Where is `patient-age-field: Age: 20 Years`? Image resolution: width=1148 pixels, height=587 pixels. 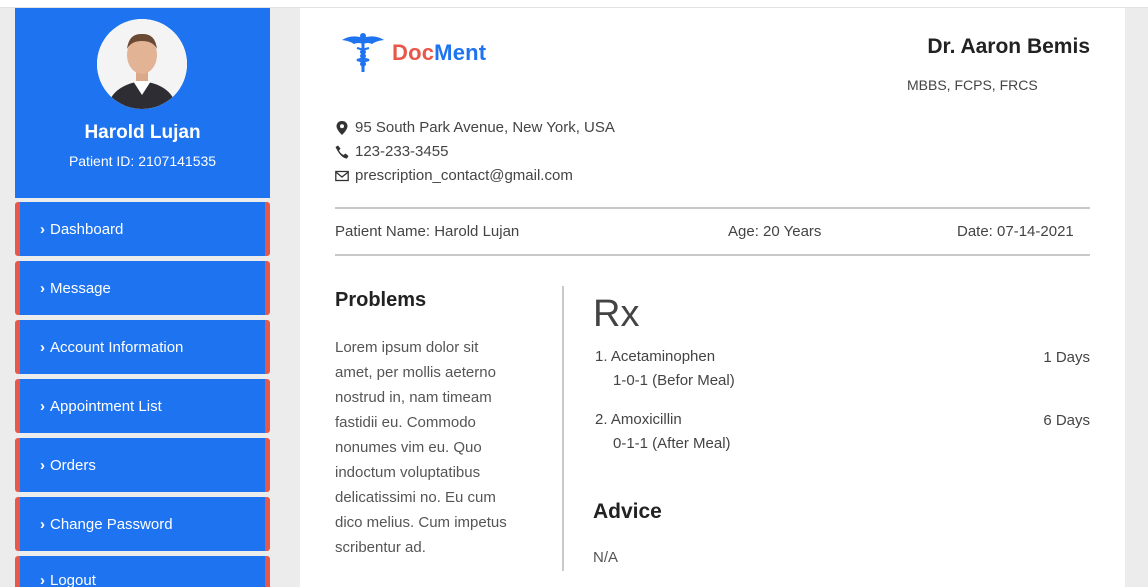 patient-age-field: Age: 20 Years is located at coordinates (775, 231).